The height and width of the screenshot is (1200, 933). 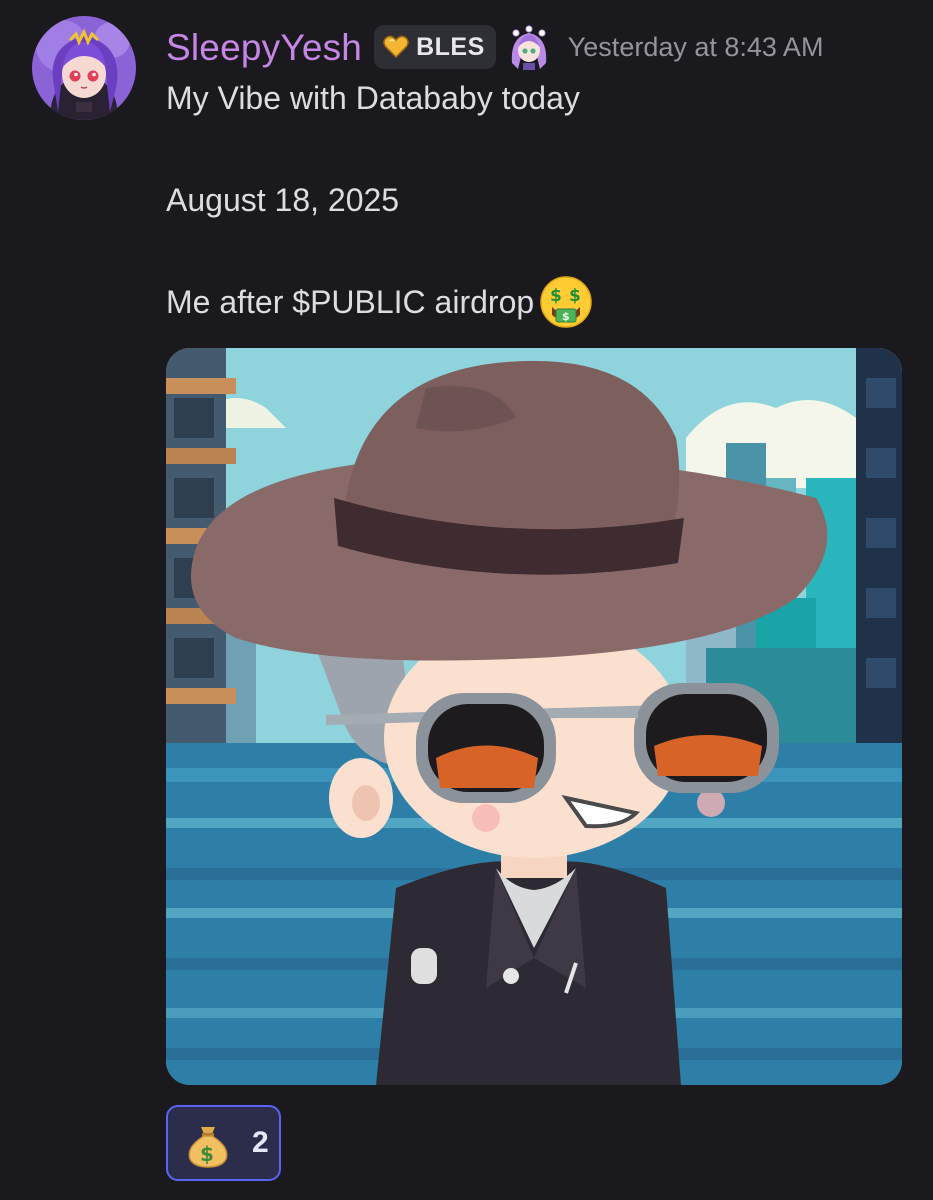 I want to click on guild-tag-badge: BLES, so click(x=435, y=47).